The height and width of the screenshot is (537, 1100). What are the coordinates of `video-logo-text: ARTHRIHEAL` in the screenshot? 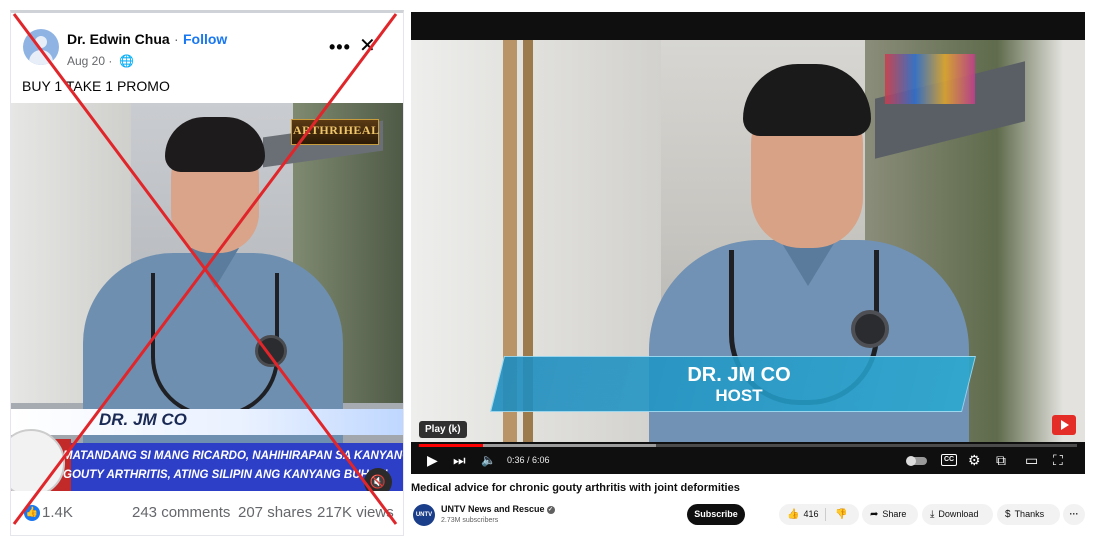 It's located at (336, 130).